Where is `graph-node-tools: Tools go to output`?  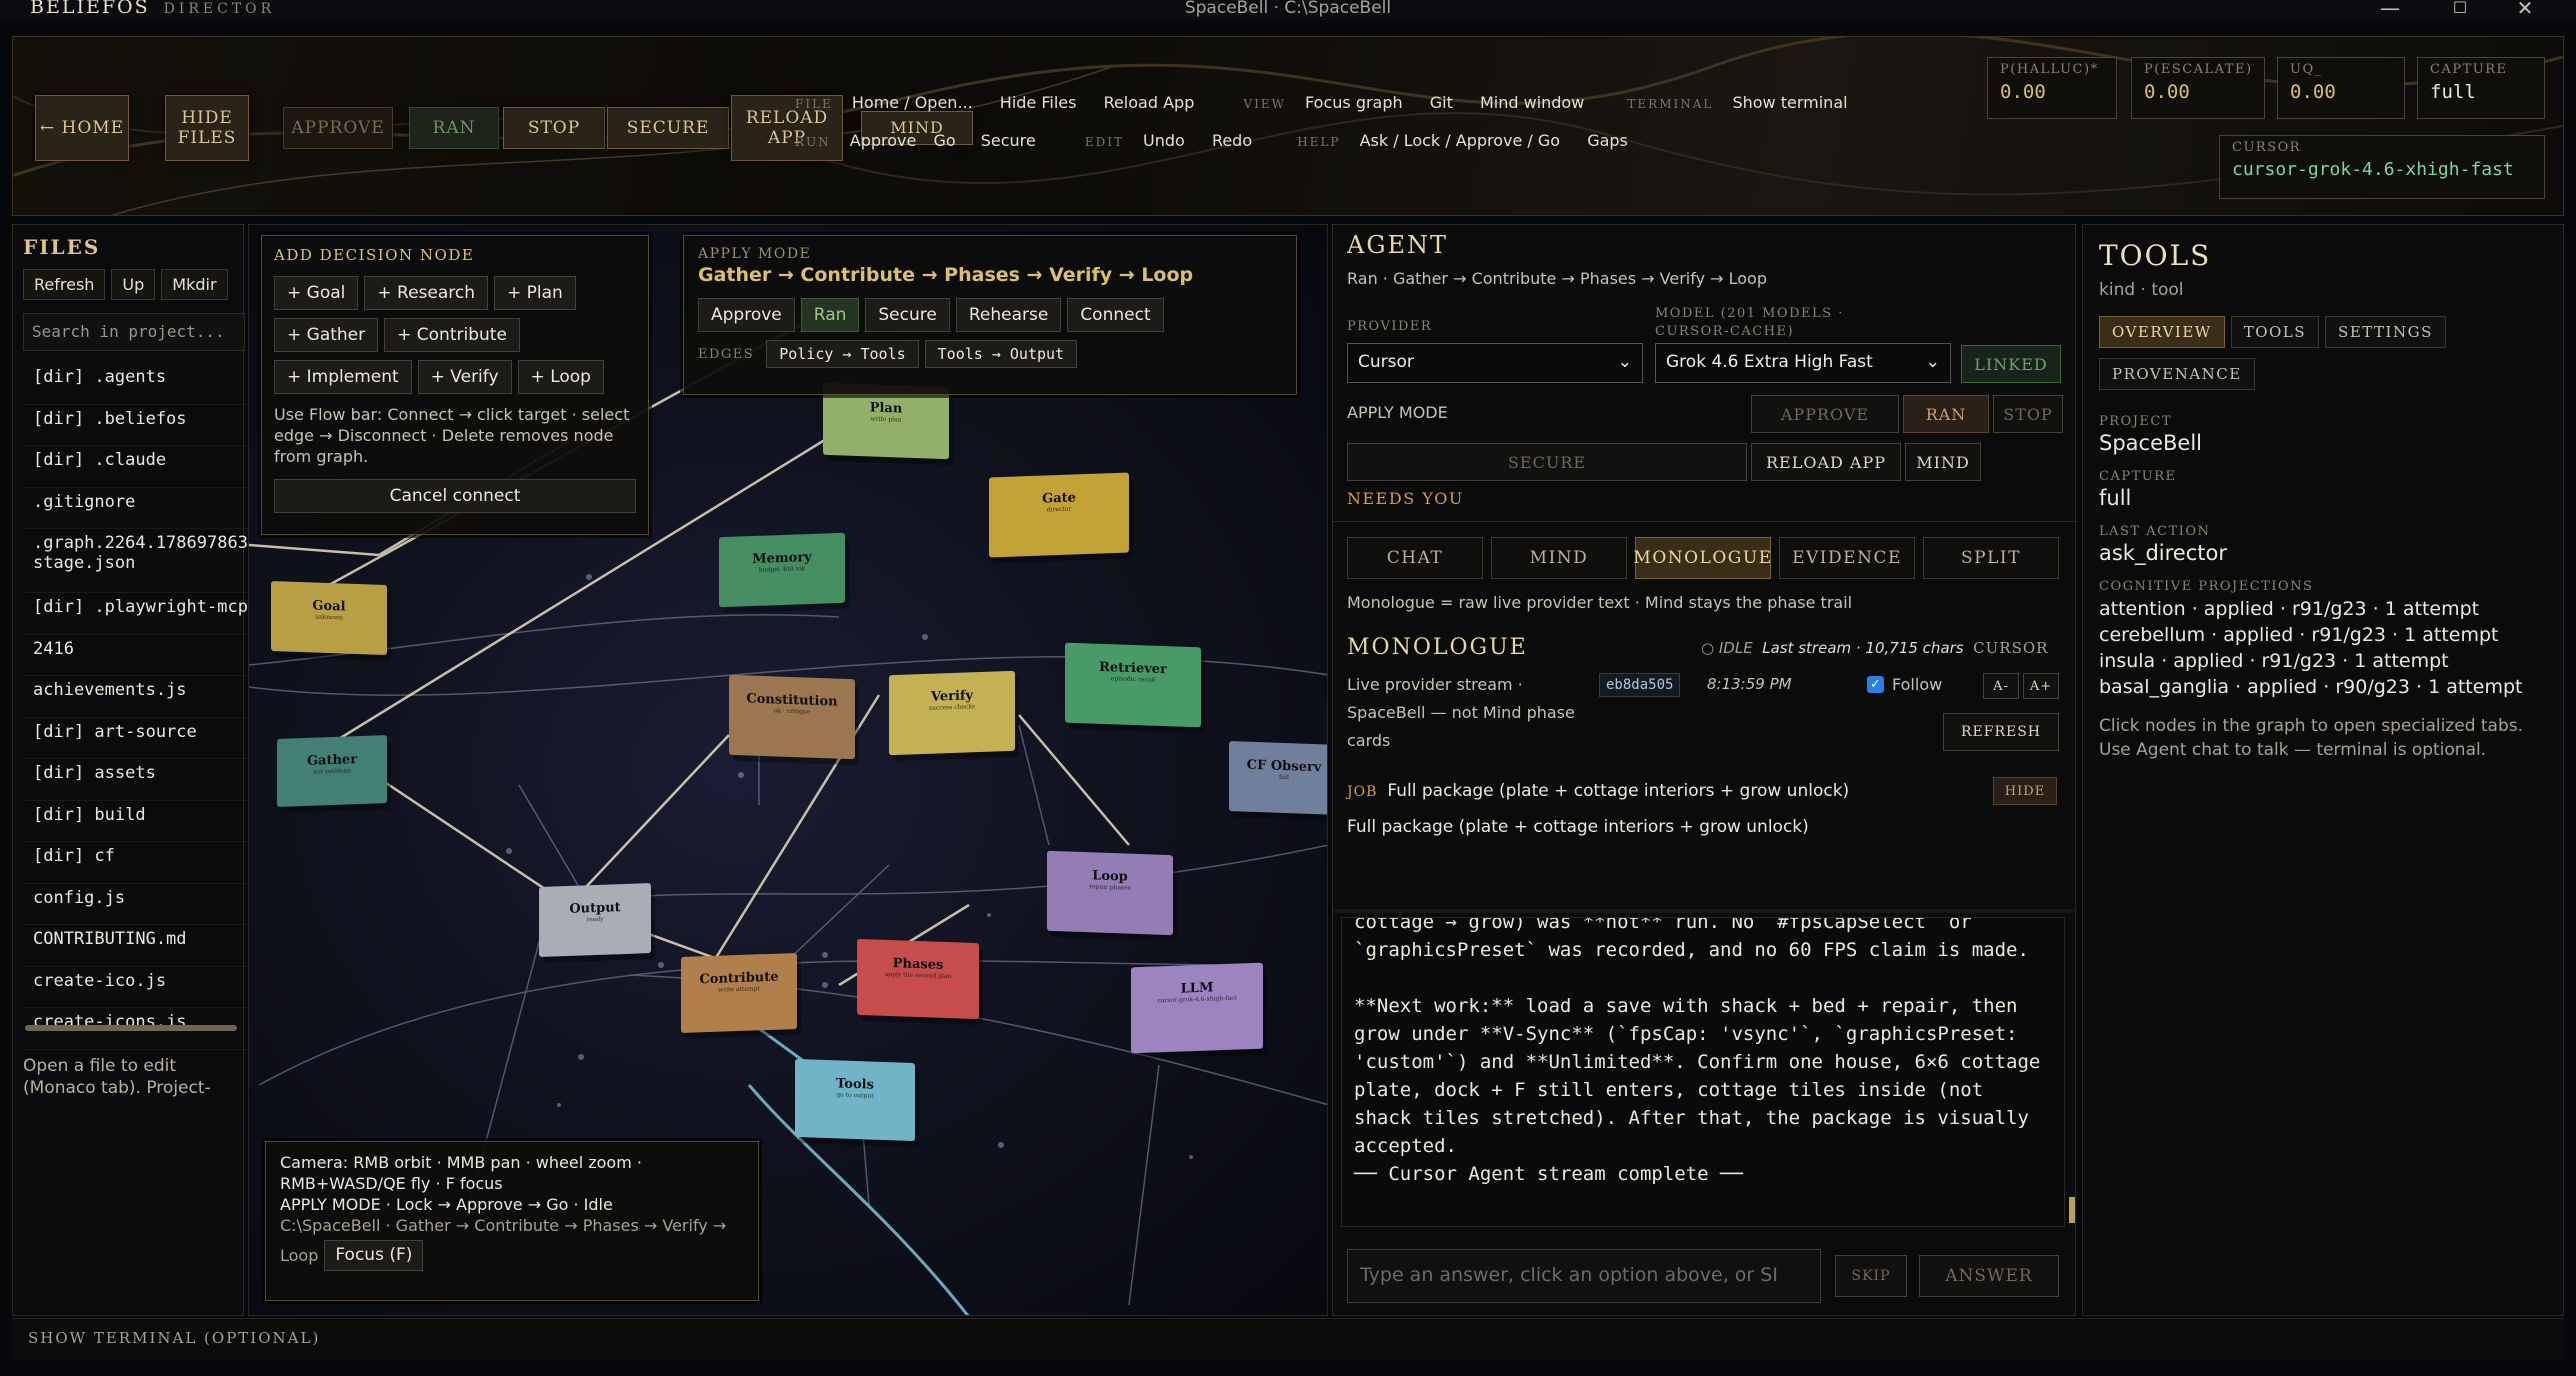
graph-node-tools: Tools go to output is located at coordinates (855, 1100).